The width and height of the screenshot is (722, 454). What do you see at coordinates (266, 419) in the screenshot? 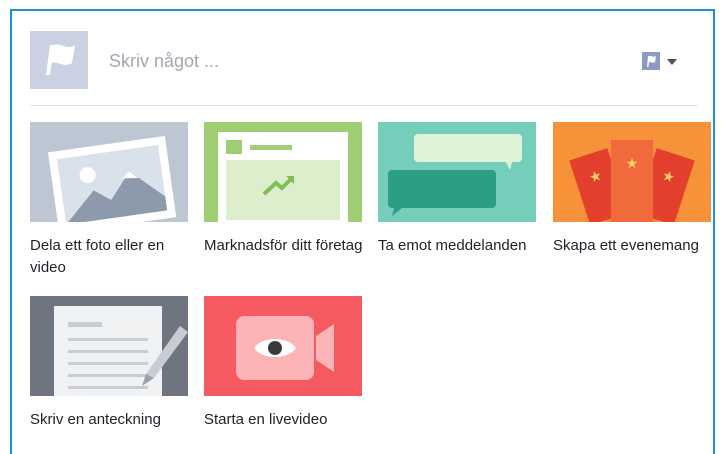
I see `option-label: Starta en livevideo` at bounding box center [266, 419].